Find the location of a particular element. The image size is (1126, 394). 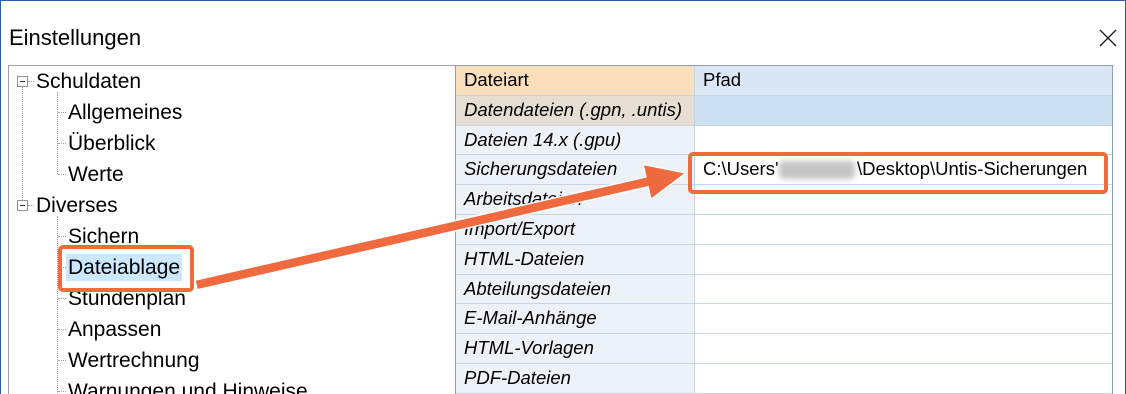

tree-item-ueberblick: Überblick is located at coordinates (112, 143).